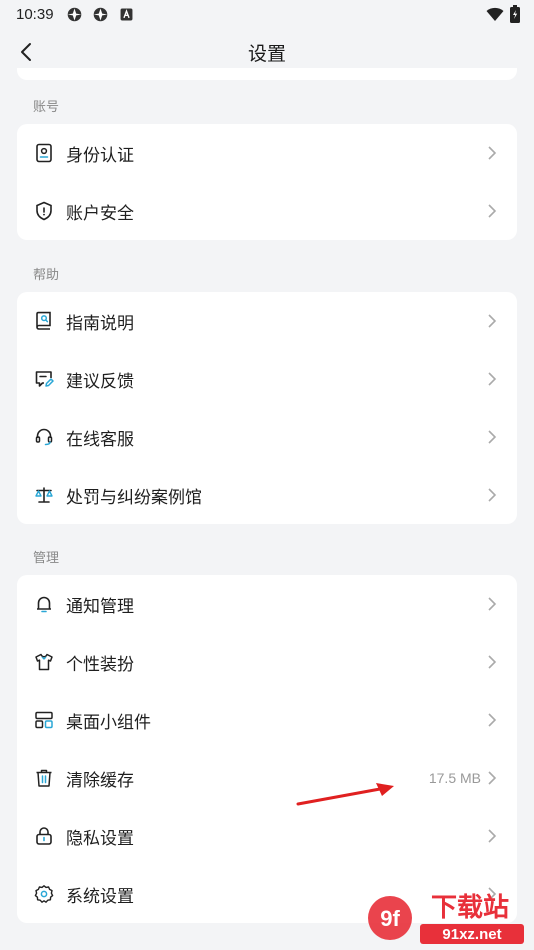 This screenshot has width=534, height=950. I want to click on settings-item-feedback: 建议反馈, so click(267, 379).